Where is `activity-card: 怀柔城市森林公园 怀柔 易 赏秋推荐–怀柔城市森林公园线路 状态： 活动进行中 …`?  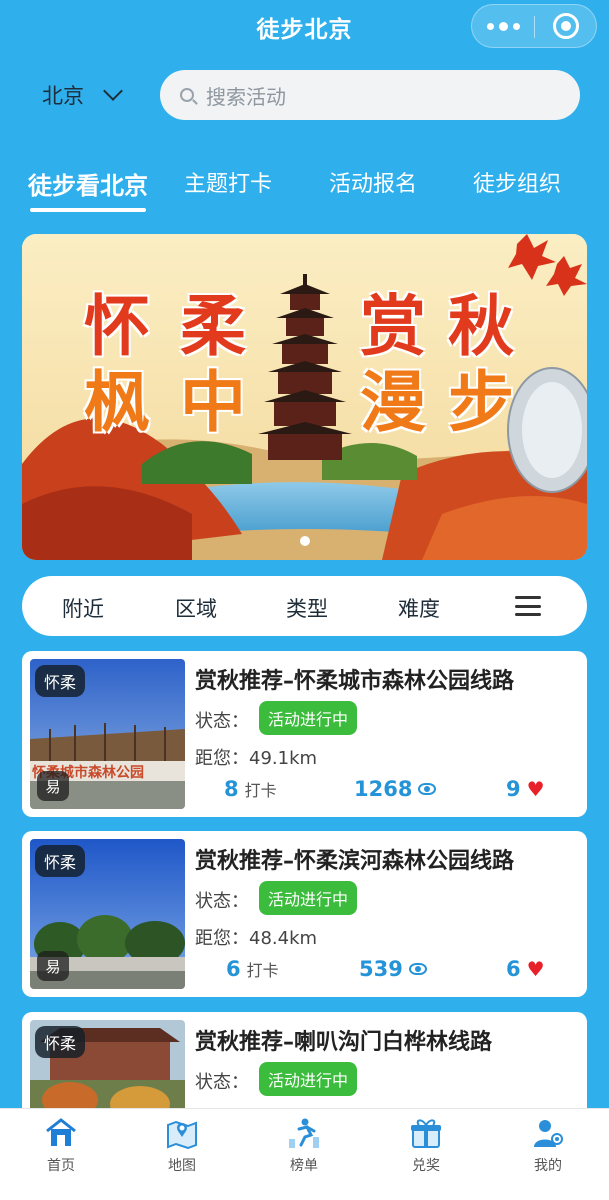 activity-card: 怀柔城市森林公园 怀柔 易 赏秋推荐–怀柔城市森林公园线路 状态： 活动进行中 … is located at coordinates (304, 734).